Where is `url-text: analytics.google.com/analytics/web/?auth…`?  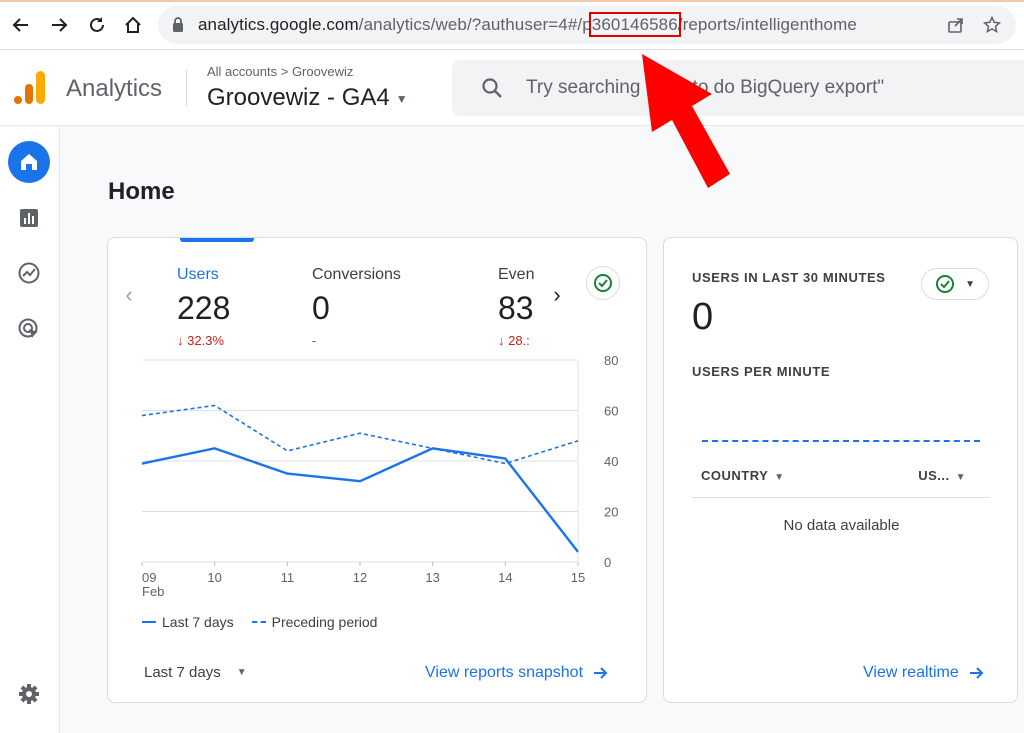
url-text: analytics.google.com/analytics/web/?auth… is located at coordinates (527, 24).